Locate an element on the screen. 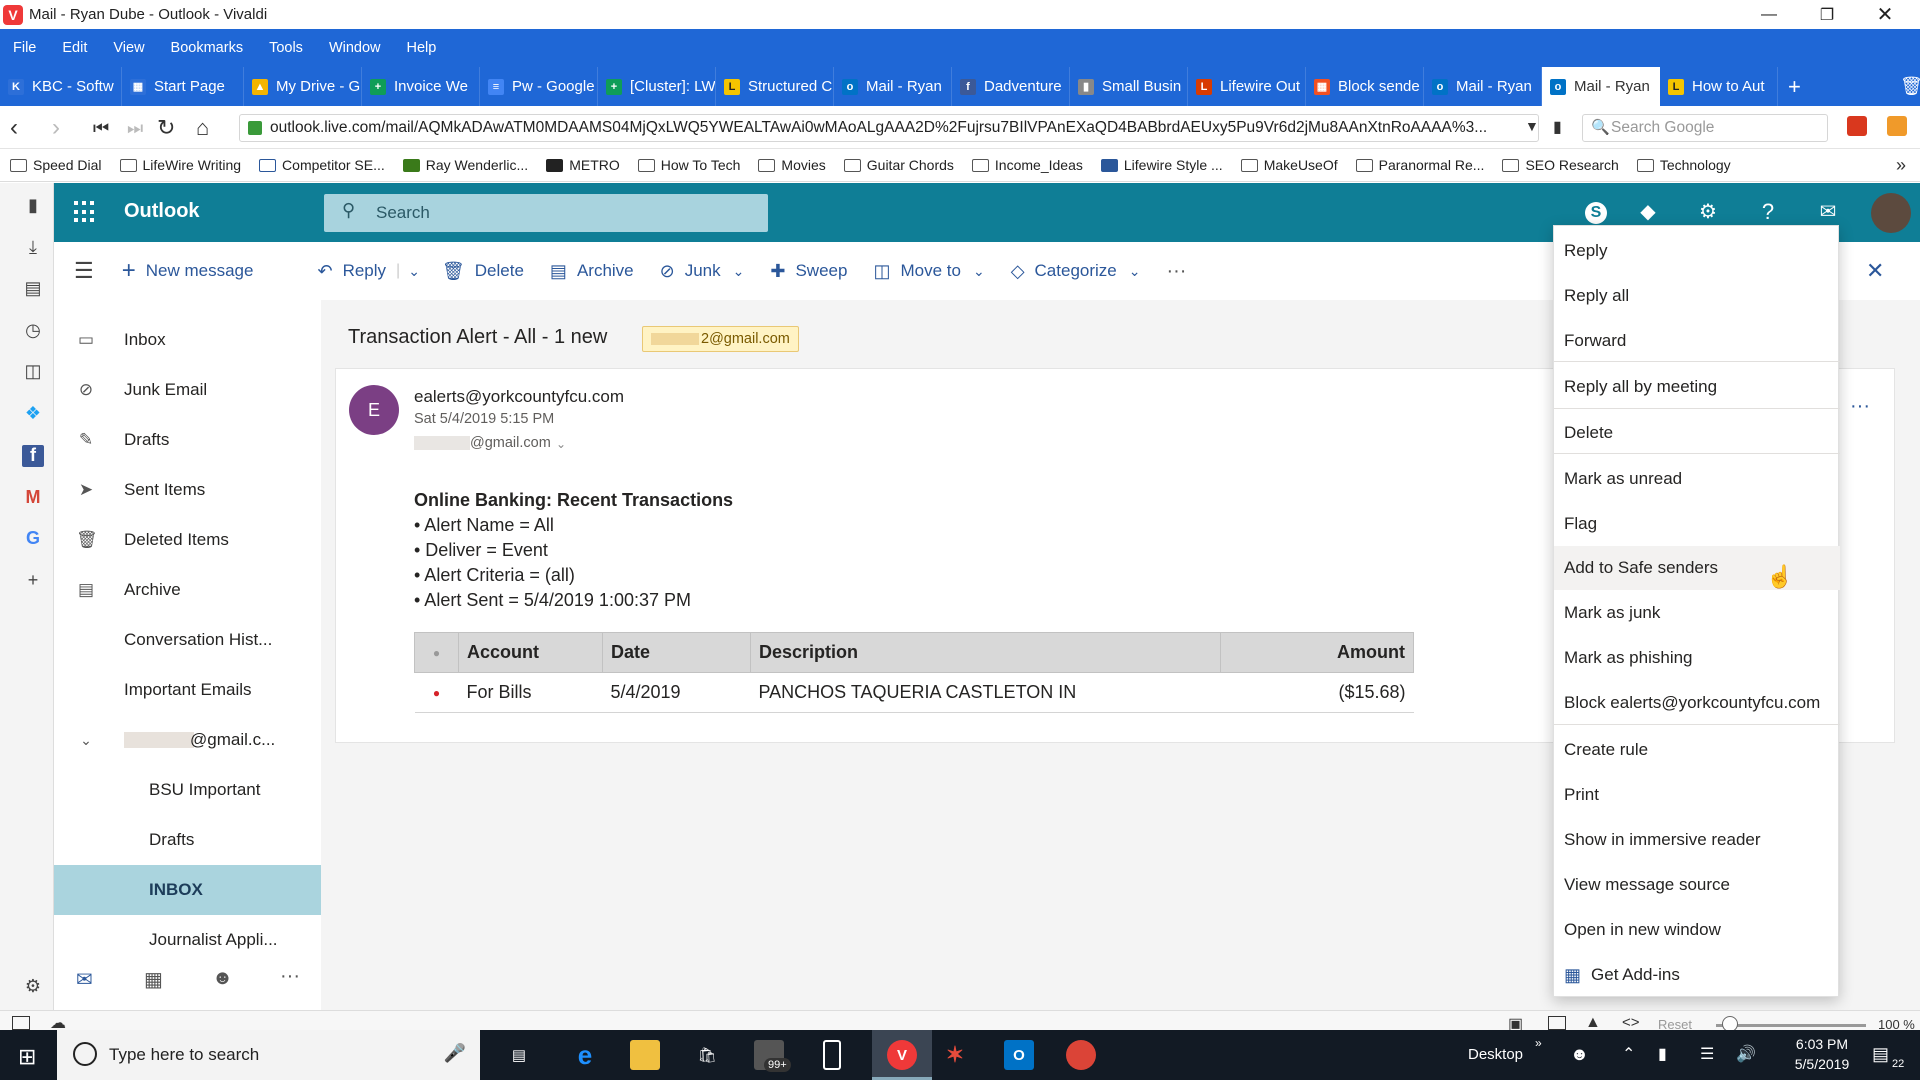  forward-icon: › is located at coordinates (56, 128).